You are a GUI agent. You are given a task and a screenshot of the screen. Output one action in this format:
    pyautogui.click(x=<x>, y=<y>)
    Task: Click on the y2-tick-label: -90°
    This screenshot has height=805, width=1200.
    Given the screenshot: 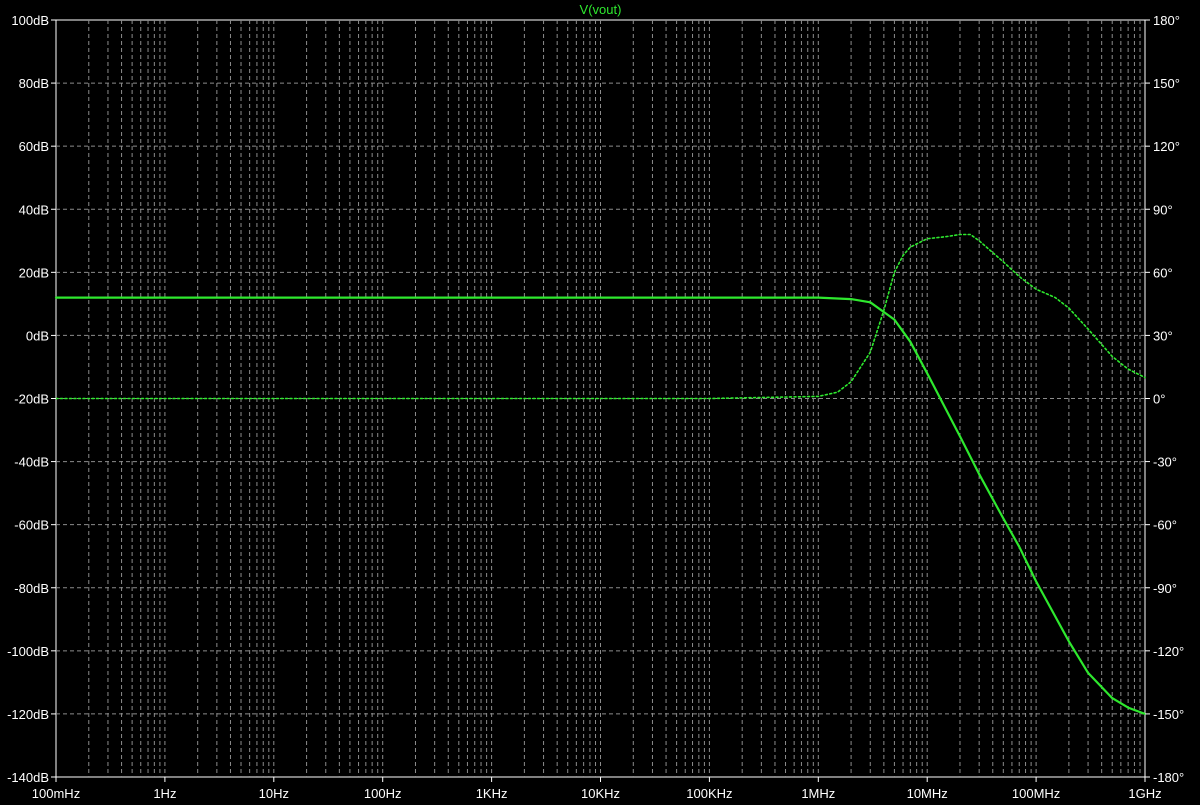 What is the action you would take?
    pyautogui.click(x=1165, y=588)
    